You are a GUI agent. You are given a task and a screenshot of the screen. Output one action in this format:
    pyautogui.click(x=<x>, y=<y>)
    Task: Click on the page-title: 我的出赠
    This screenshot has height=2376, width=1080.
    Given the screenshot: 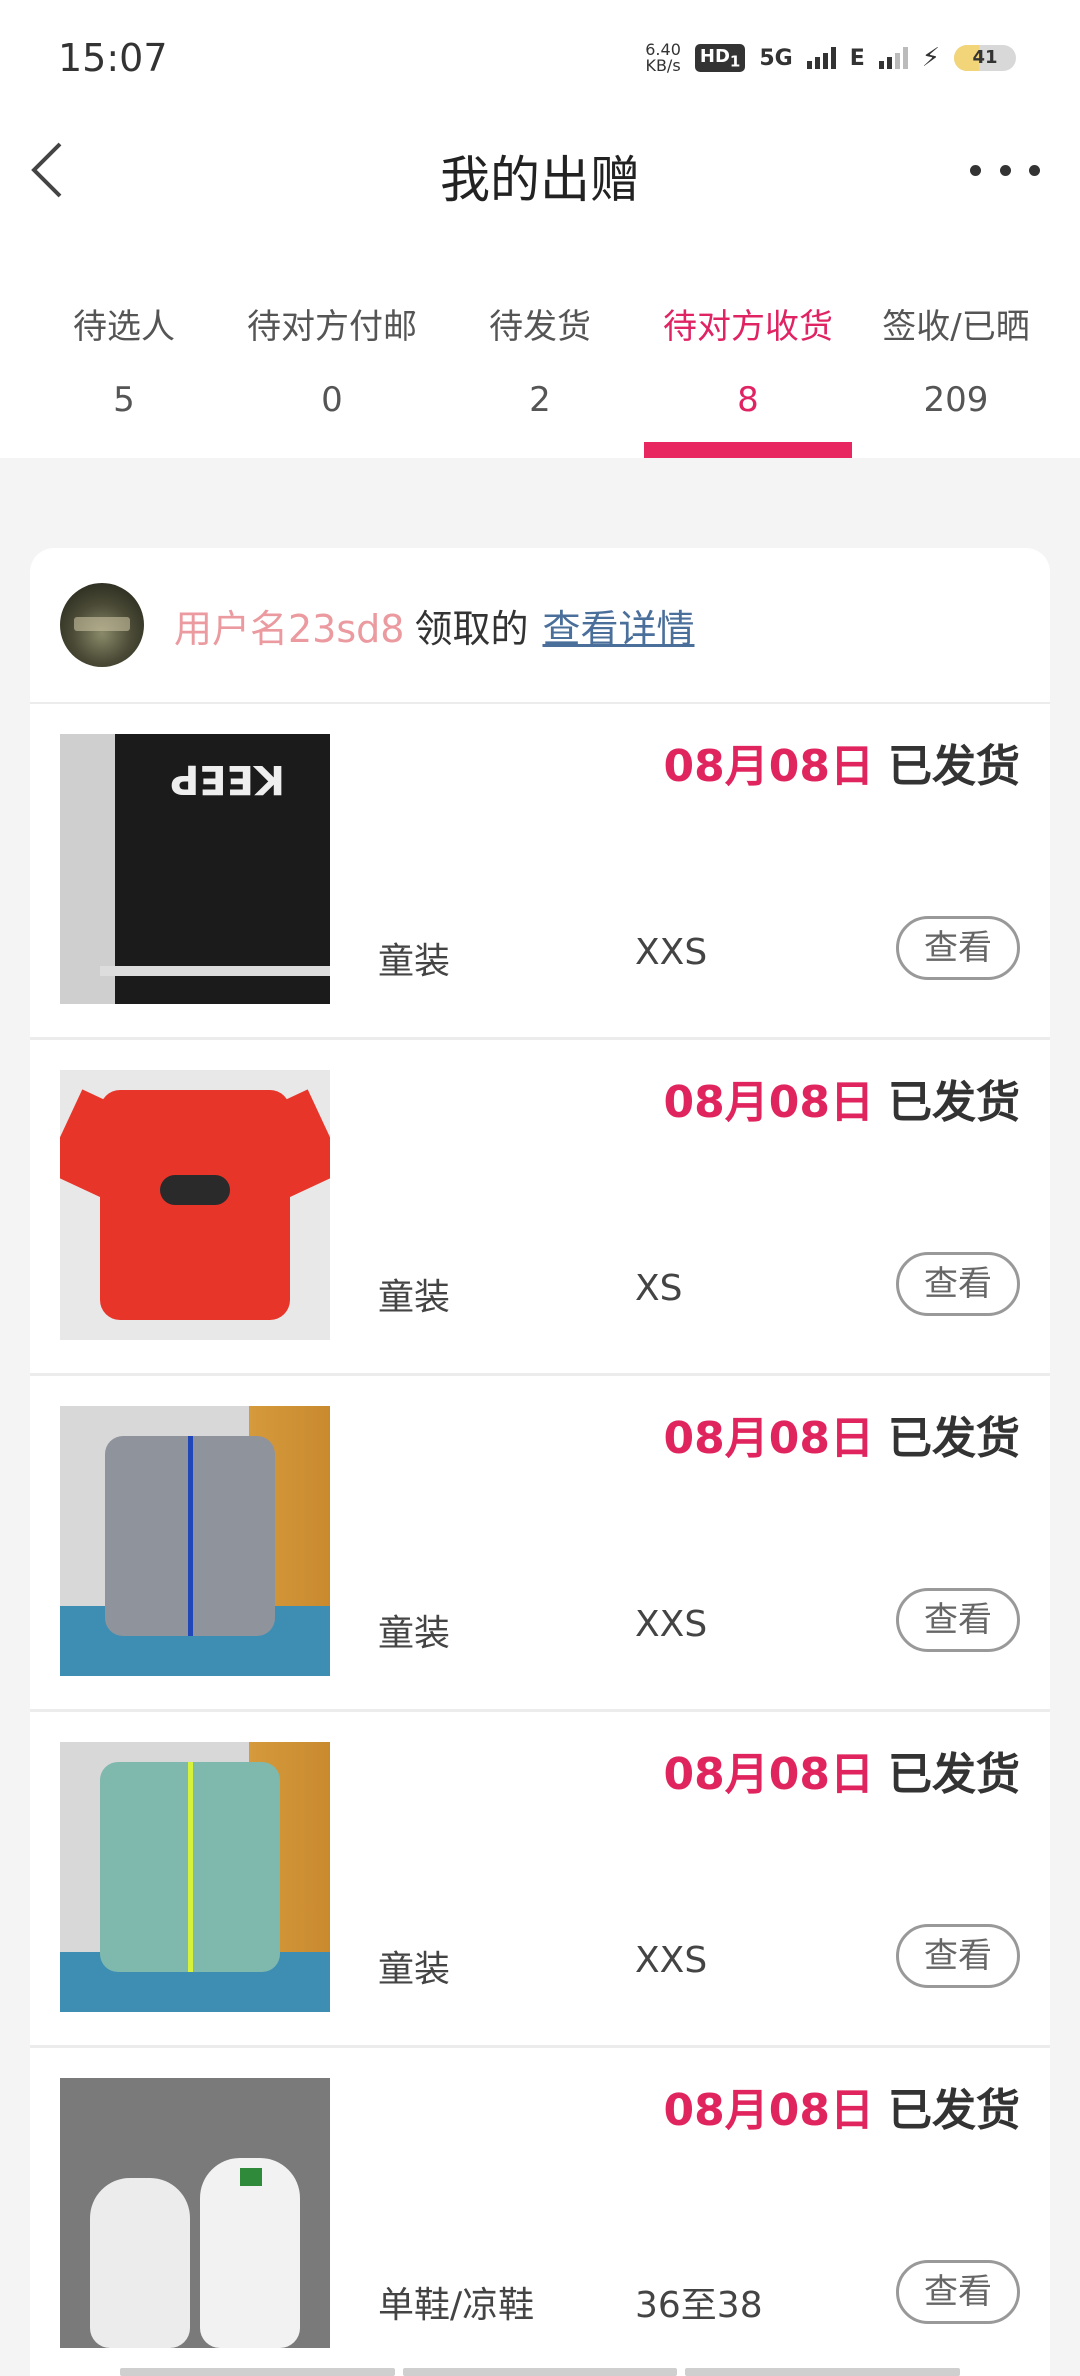 What is the action you would take?
    pyautogui.click(x=540, y=180)
    